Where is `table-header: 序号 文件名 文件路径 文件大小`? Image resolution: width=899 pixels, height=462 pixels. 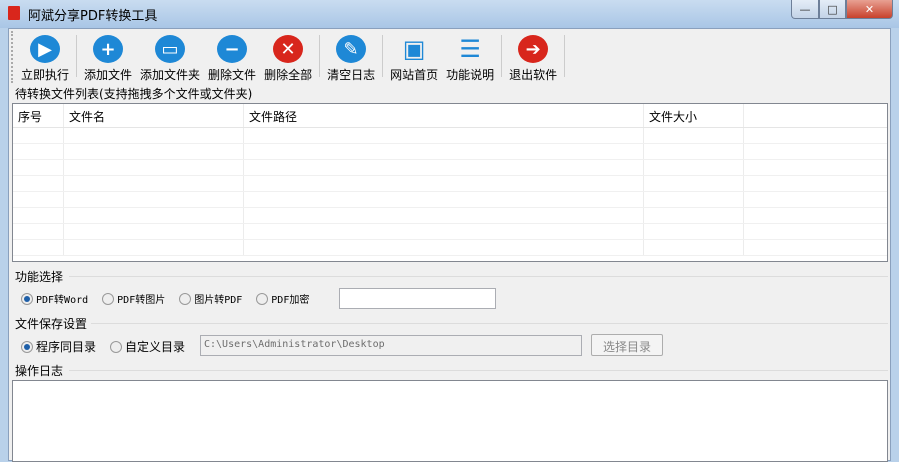 table-header: 序号 文件名 文件路径 文件大小 is located at coordinates (450, 116).